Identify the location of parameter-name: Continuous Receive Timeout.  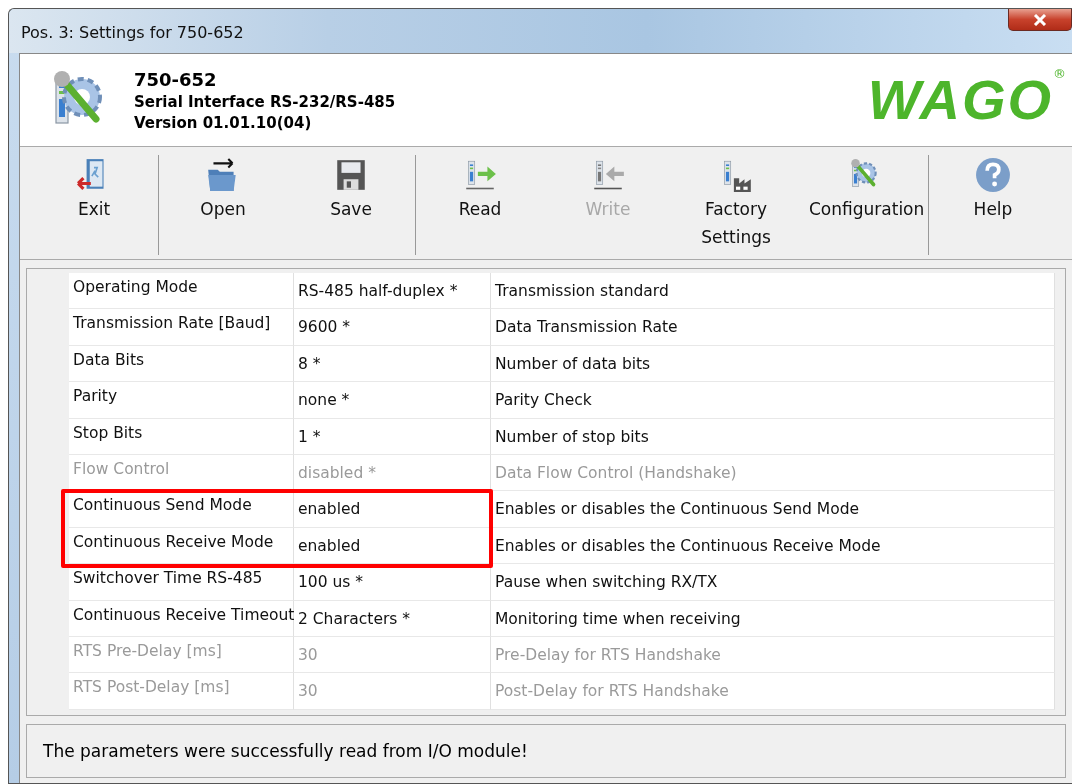
(181, 618).